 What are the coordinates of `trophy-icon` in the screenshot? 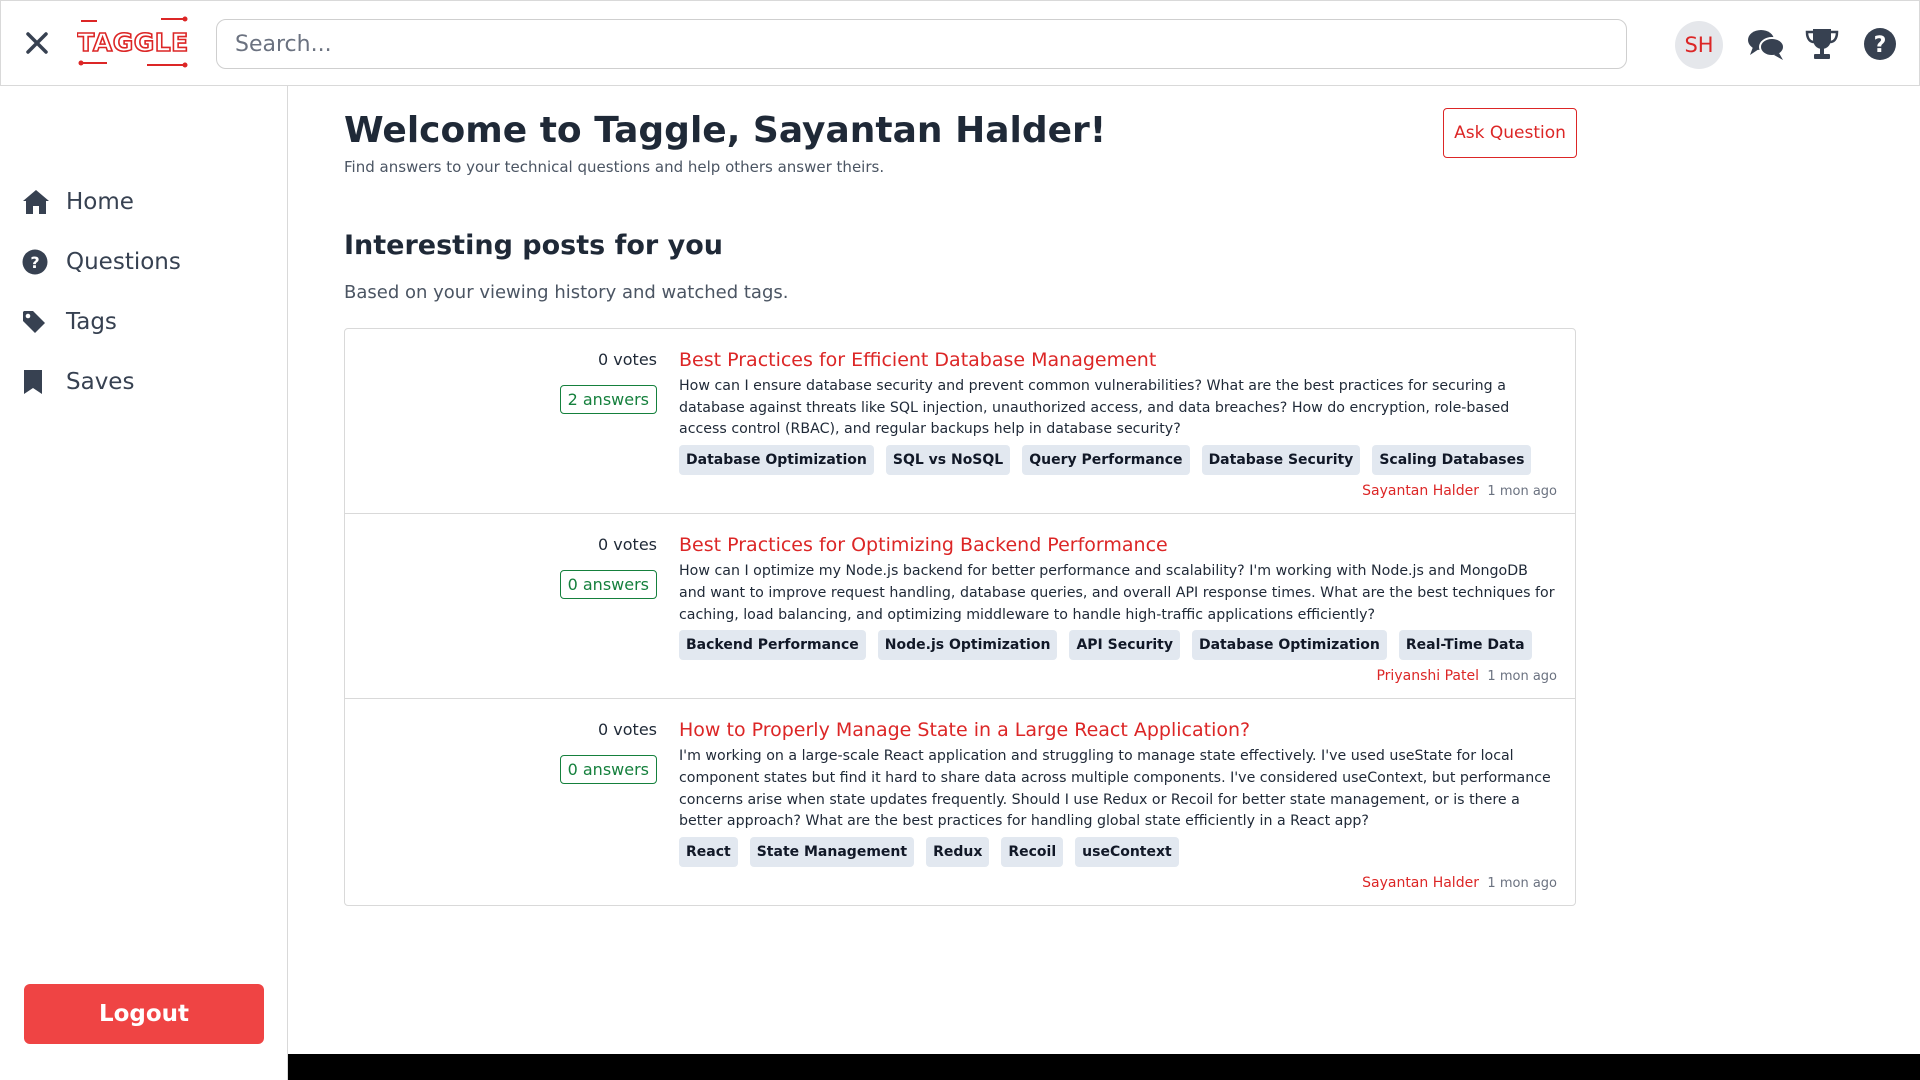 It's located at (1822, 44).